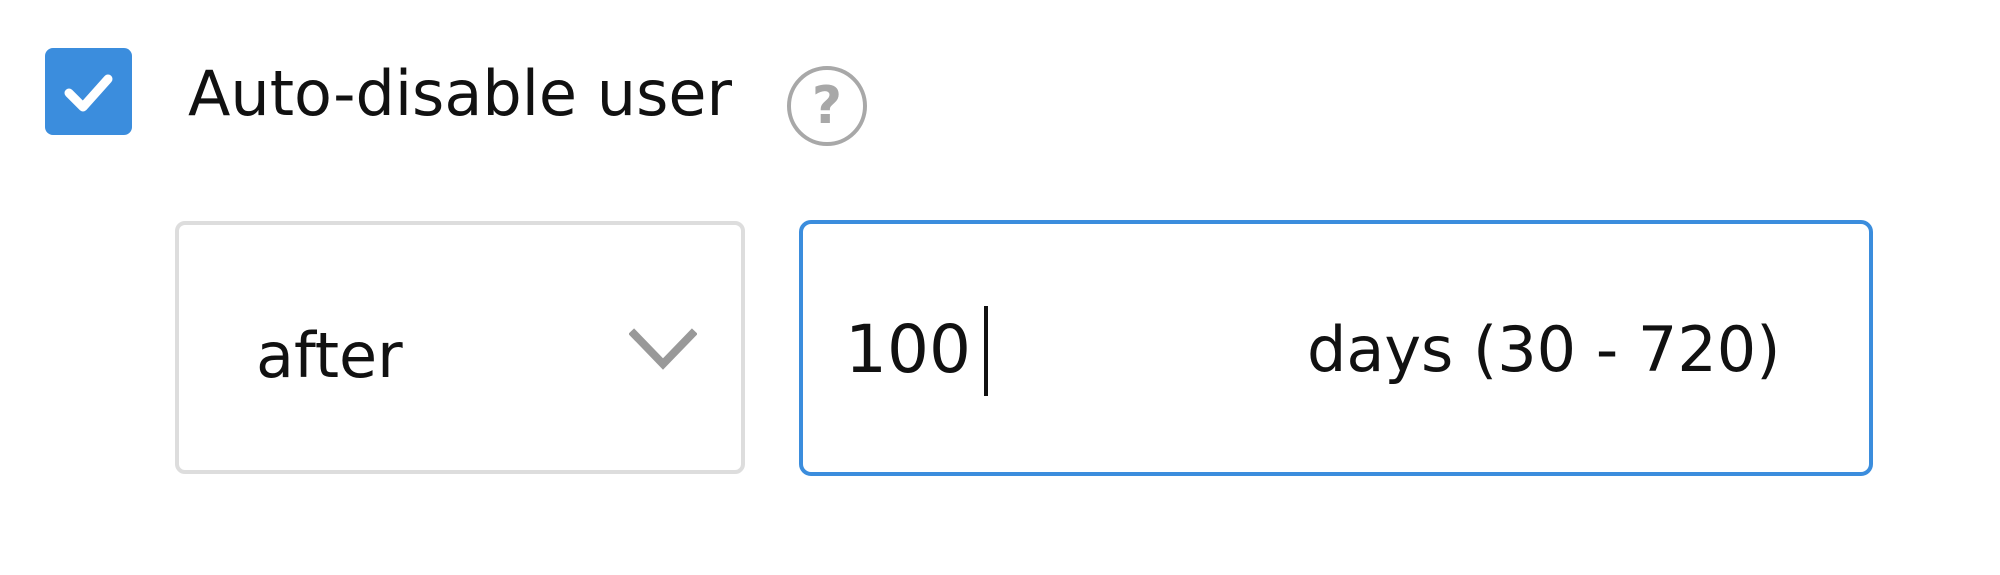 This screenshot has width=2000, height=575. I want to click on auto-disable-label: Auto-disable user, so click(460, 93).